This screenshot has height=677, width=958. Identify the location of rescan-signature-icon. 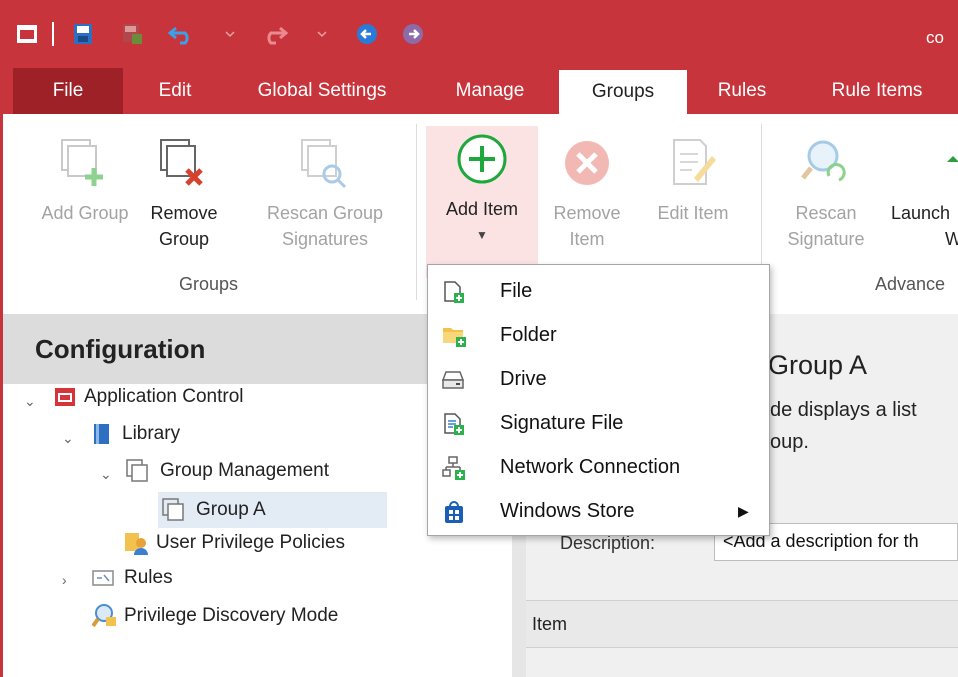
(823, 161).